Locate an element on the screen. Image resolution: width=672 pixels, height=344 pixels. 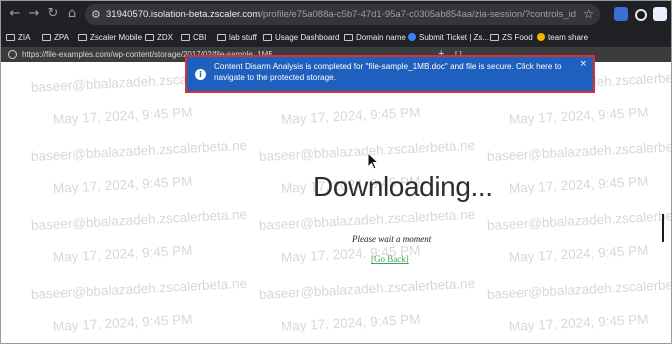
bookmark-zia: ZIA is located at coordinates (18, 37).